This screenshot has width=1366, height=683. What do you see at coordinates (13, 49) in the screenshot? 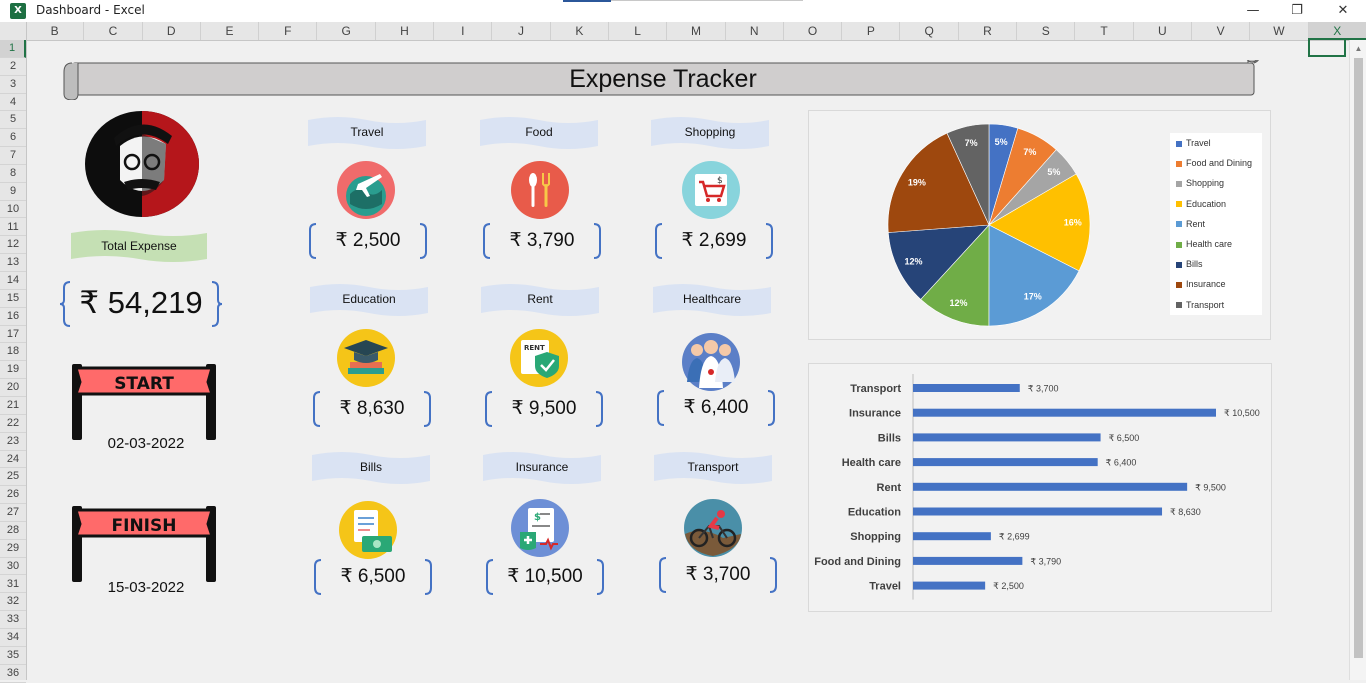
I see `row-header-1: 1` at bounding box center [13, 49].